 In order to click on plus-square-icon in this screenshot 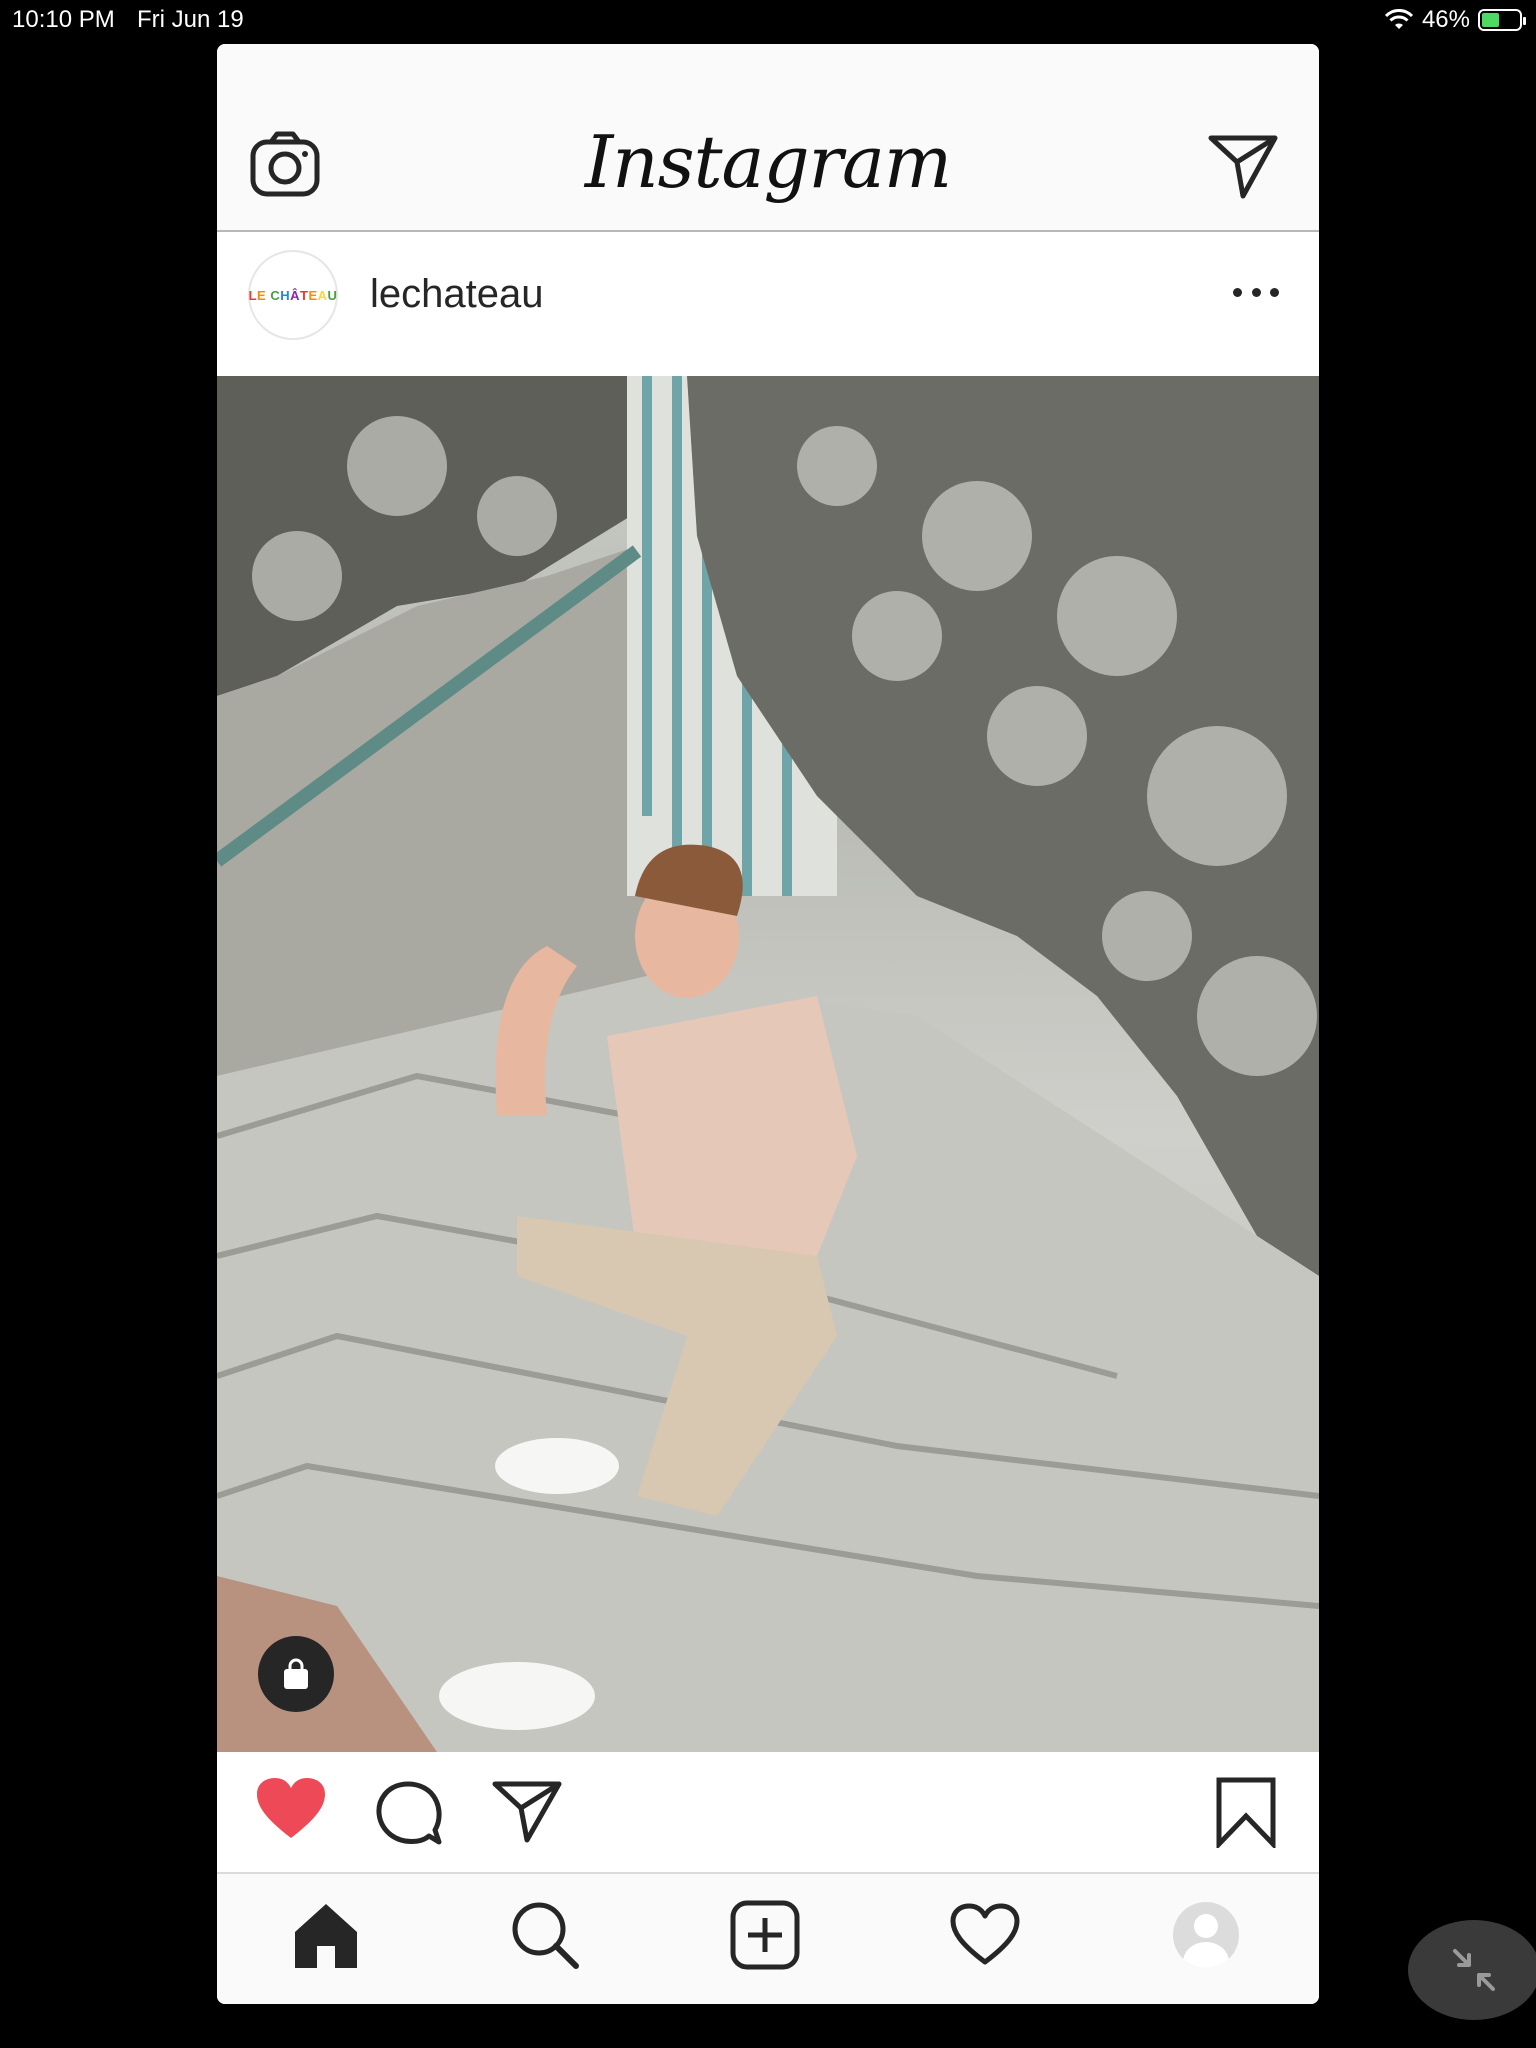, I will do `click(765, 1935)`.